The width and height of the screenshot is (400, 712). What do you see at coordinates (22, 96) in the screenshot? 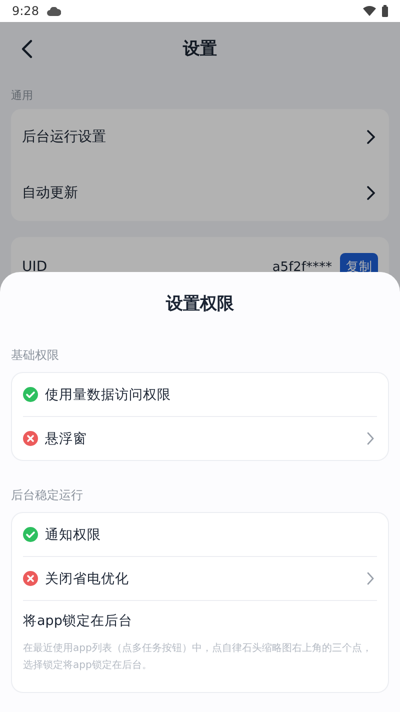
I see `section-label: 通用` at bounding box center [22, 96].